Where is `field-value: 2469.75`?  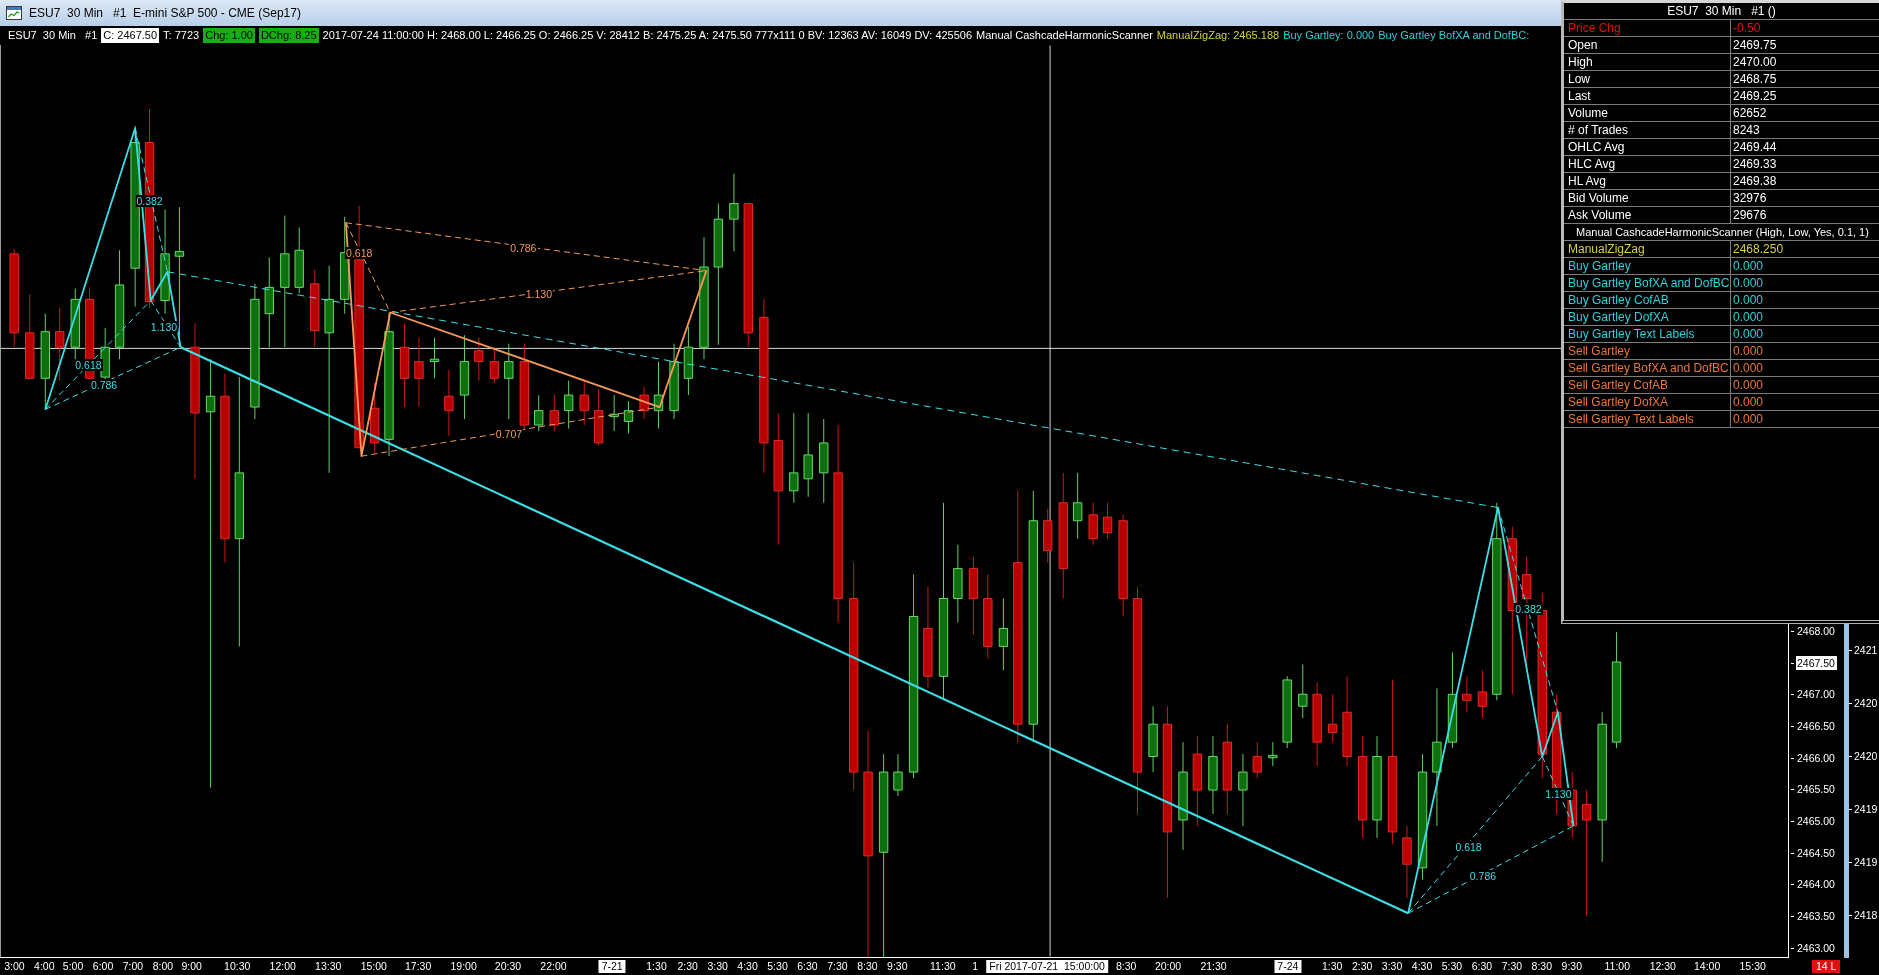
field-value: 2469.75 is located at coordinates (1755, 45).